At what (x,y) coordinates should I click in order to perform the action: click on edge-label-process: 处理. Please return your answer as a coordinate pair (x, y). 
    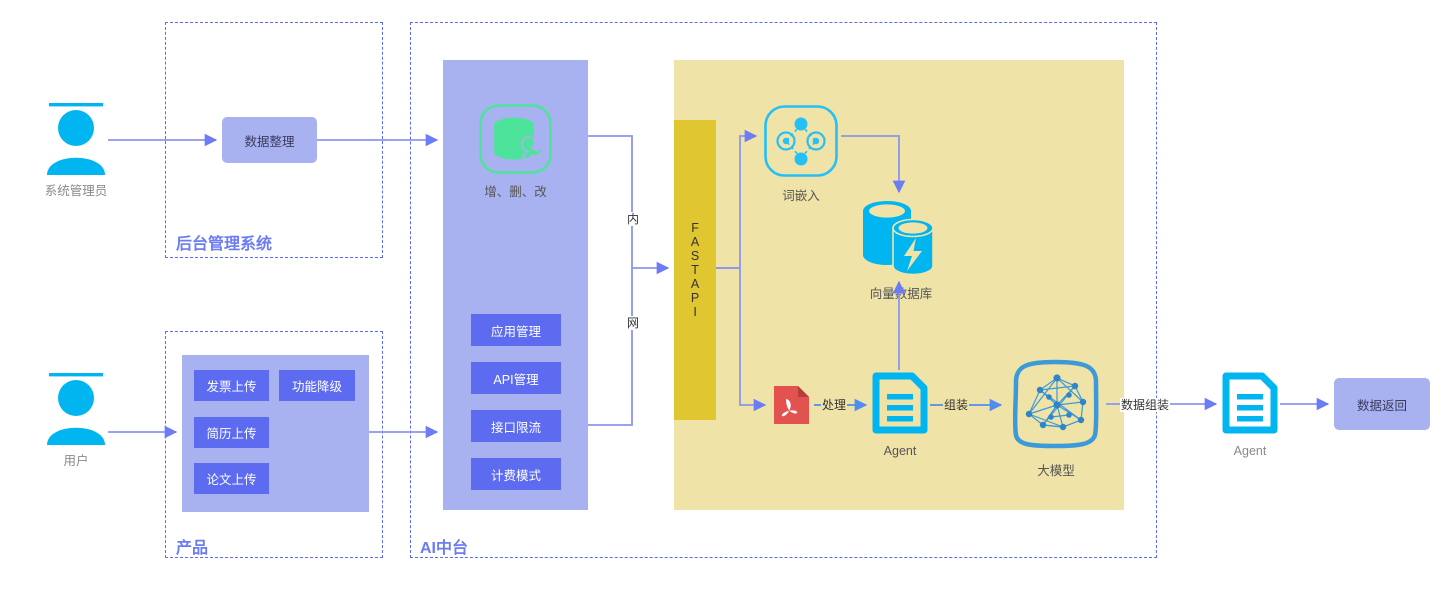
    Looking at the image, I should click on (834, 405).